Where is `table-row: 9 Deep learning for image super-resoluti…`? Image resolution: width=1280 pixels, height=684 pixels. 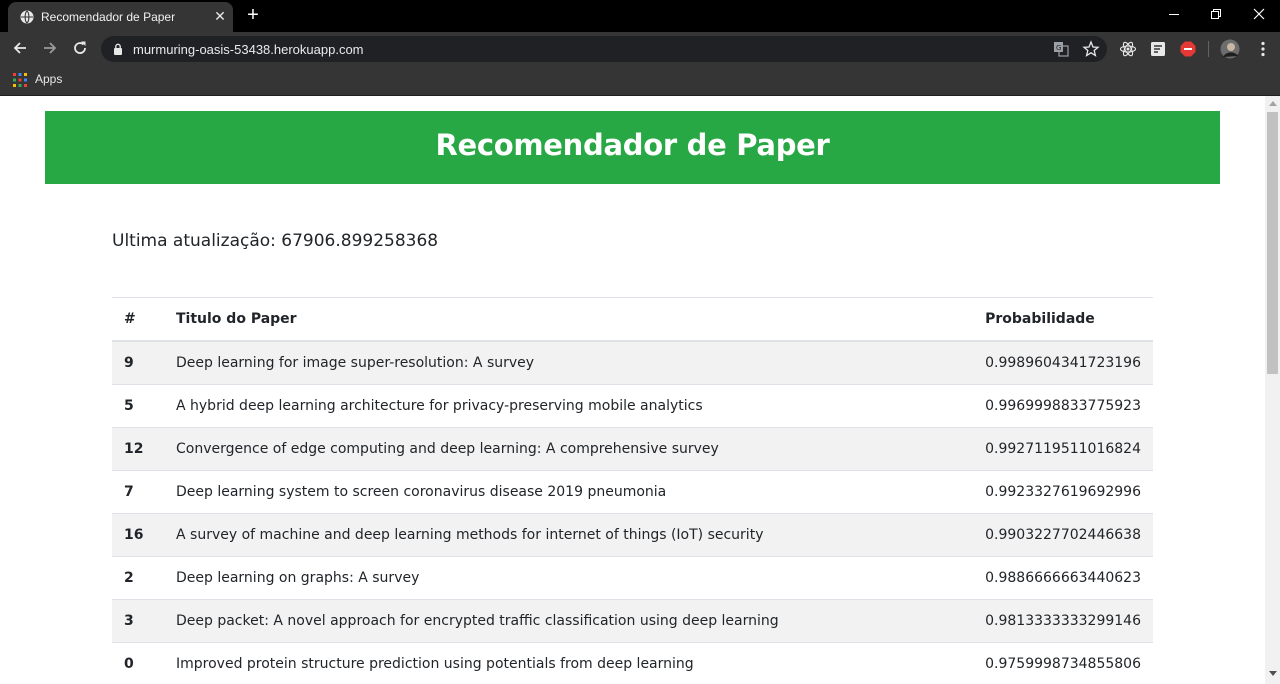 table-row: 9 Deep learning for image super-resoluti… is located at coordinates (632, 362).